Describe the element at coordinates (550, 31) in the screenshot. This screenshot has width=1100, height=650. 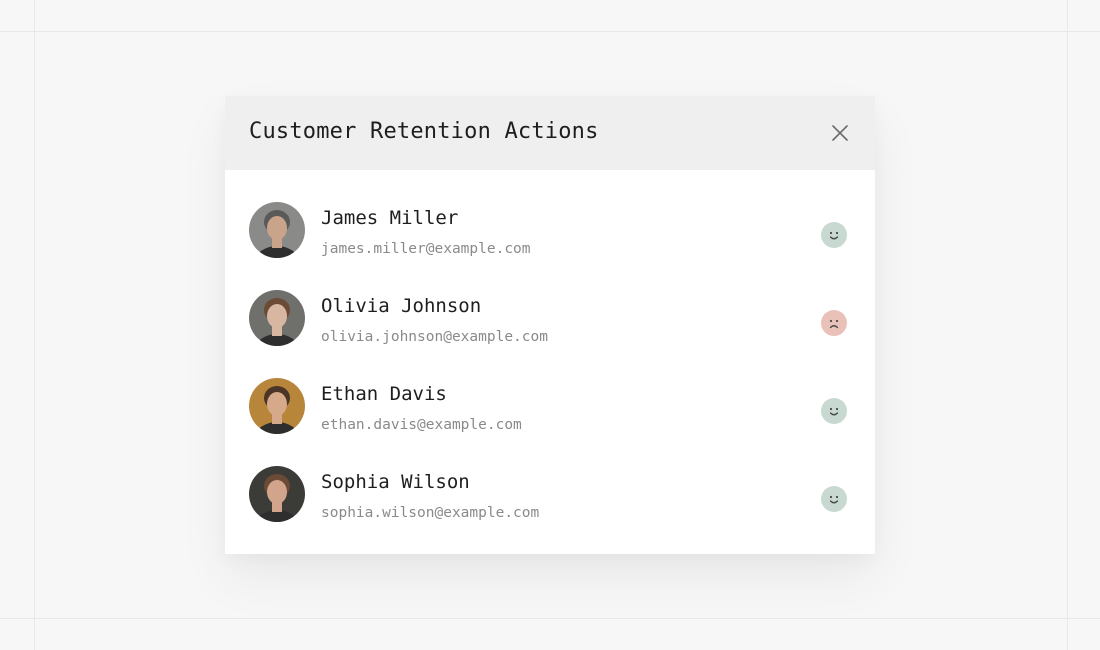
I see `guide-line-top` at that location.